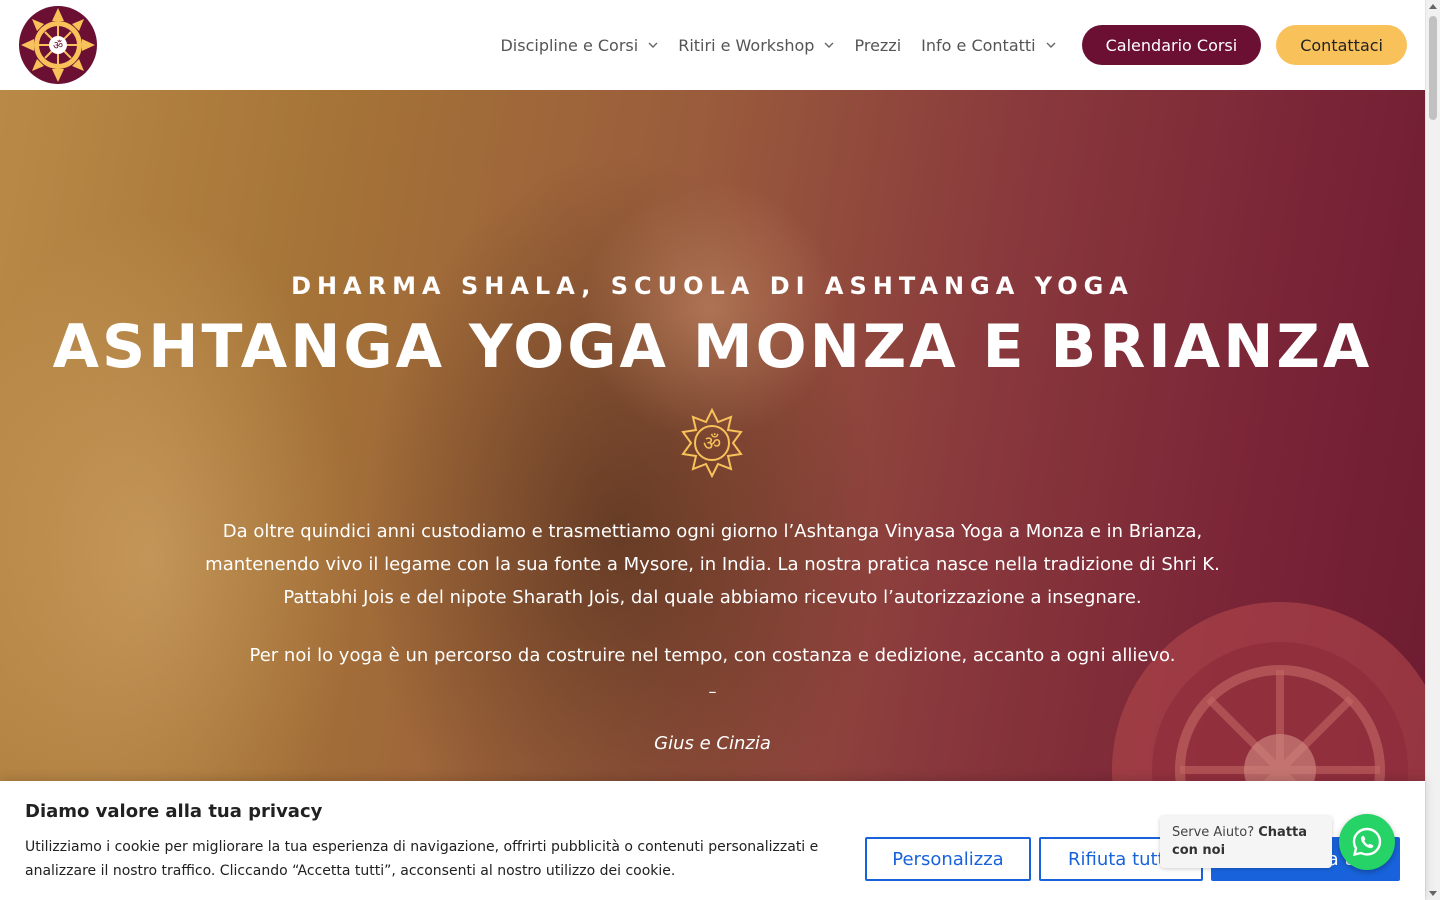 The width and height of the screenshot is (1440, 900). What do you see at coordinates (1213, 832) in the screenshot?
I see `whatsapp-prefix: Serve Aiuto?` at bounding box center [1213, 832].